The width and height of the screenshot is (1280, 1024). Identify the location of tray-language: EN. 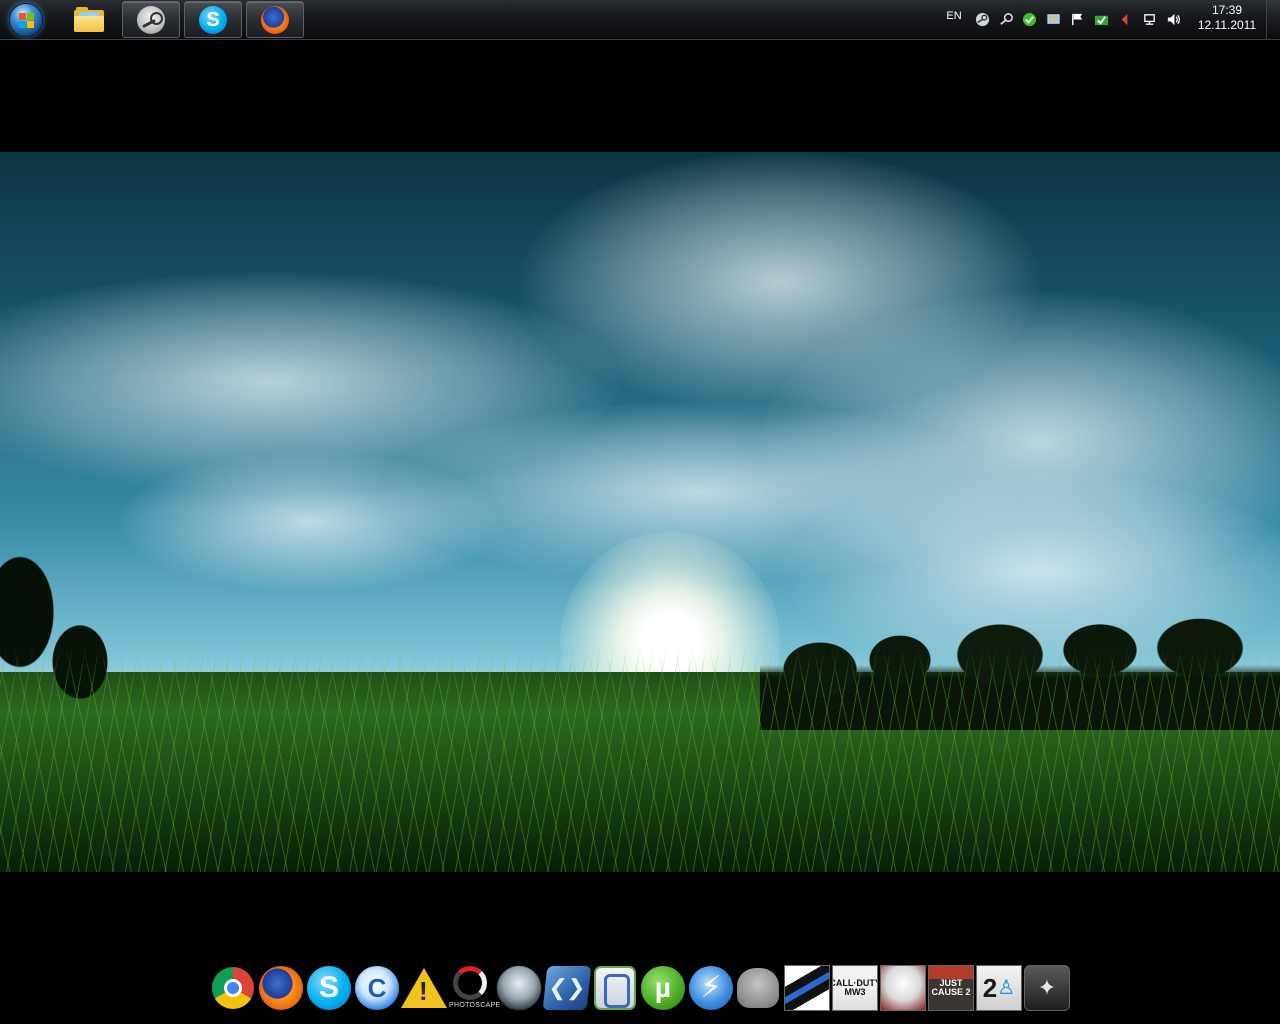
(954, 16).